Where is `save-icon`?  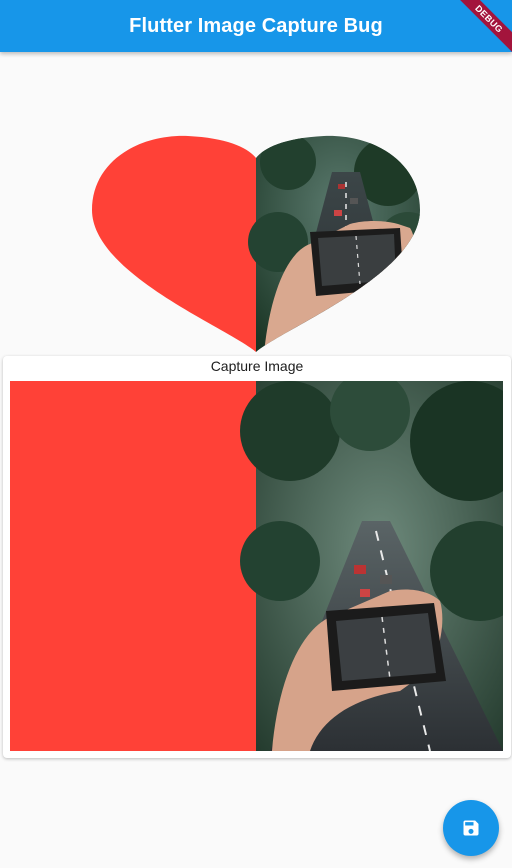 save-icon is located at coordinates (471, 828).